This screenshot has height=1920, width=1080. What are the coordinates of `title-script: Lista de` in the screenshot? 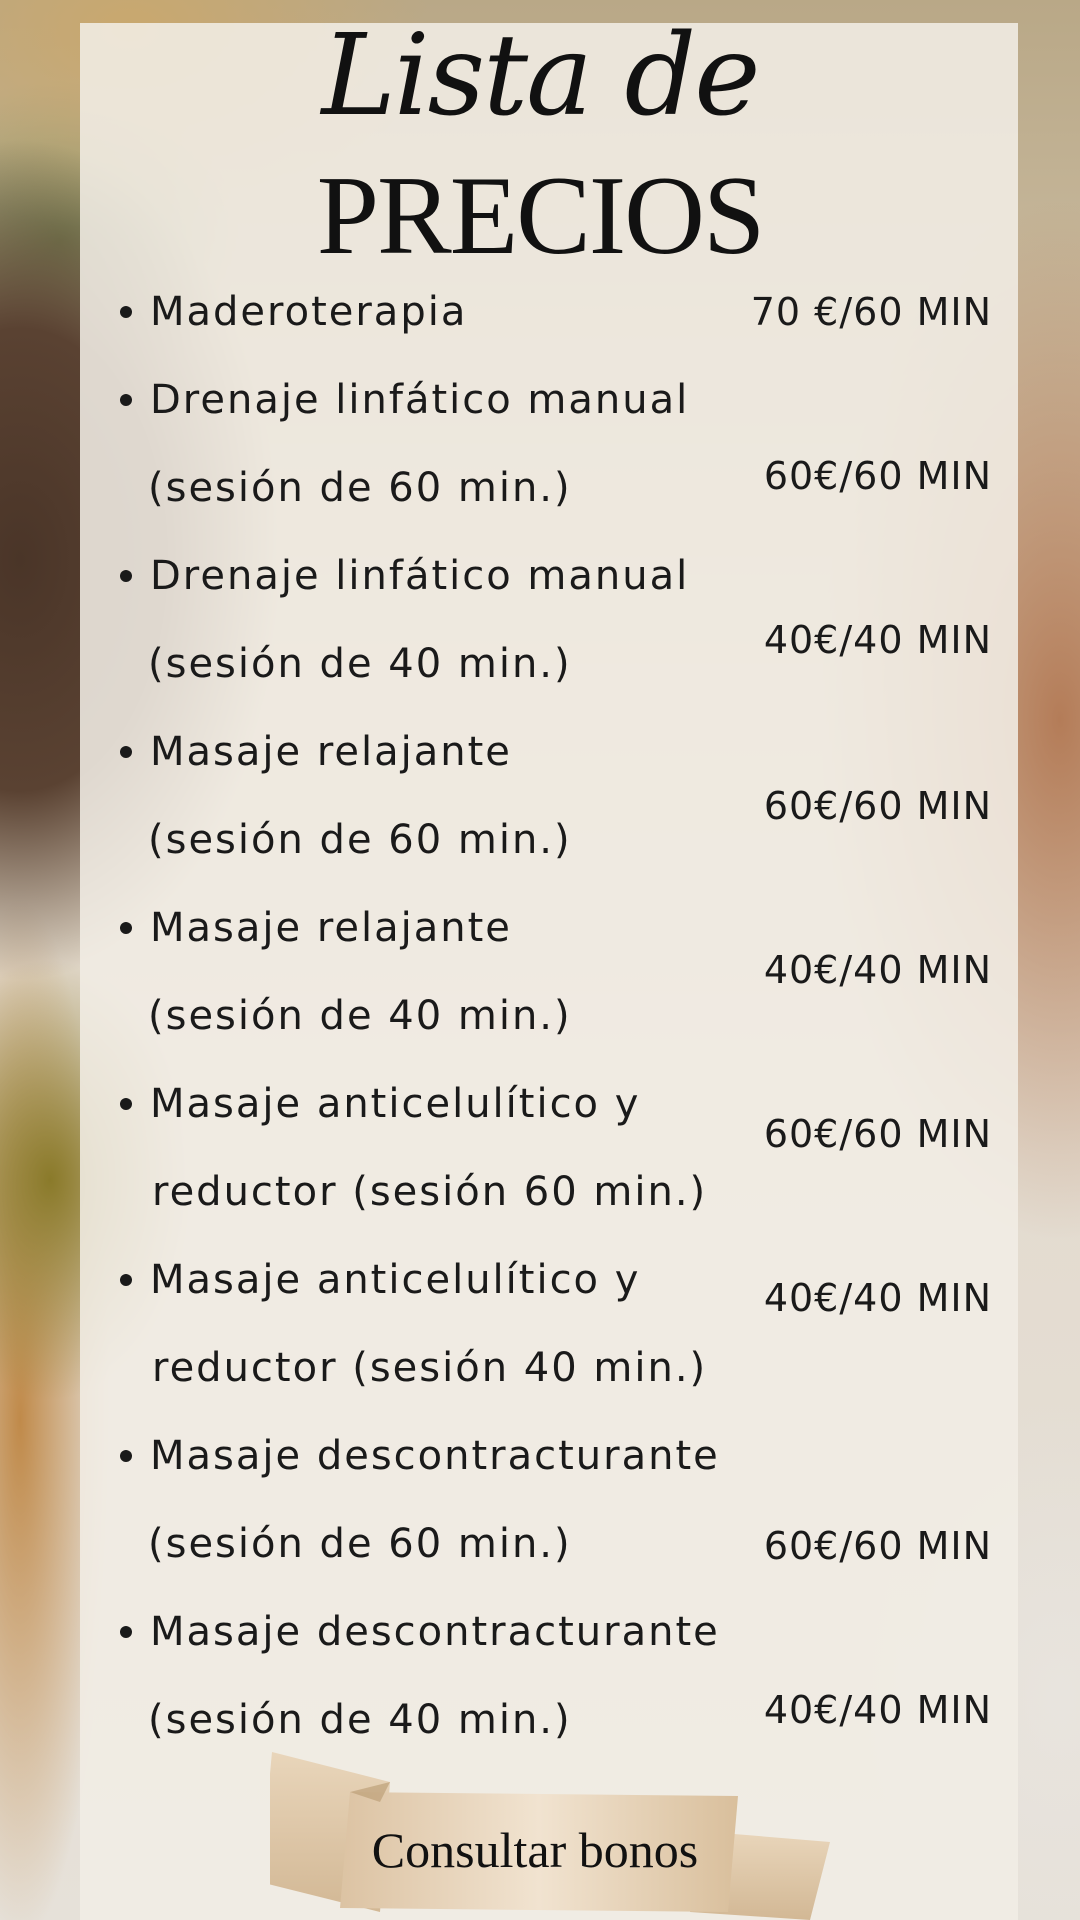 It's located at (540, 76).